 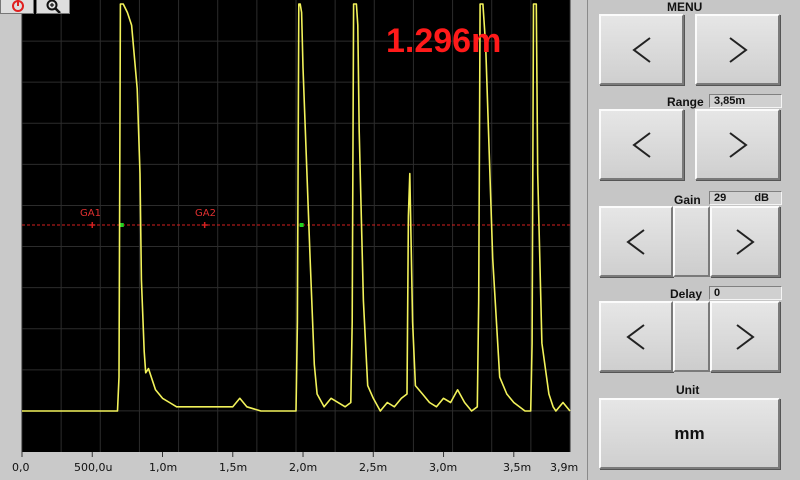 What do you see at coordinates (745, 198) in the screenshot?
I see `gain-value-box: 29 dB` at bounding box center [745, 198].